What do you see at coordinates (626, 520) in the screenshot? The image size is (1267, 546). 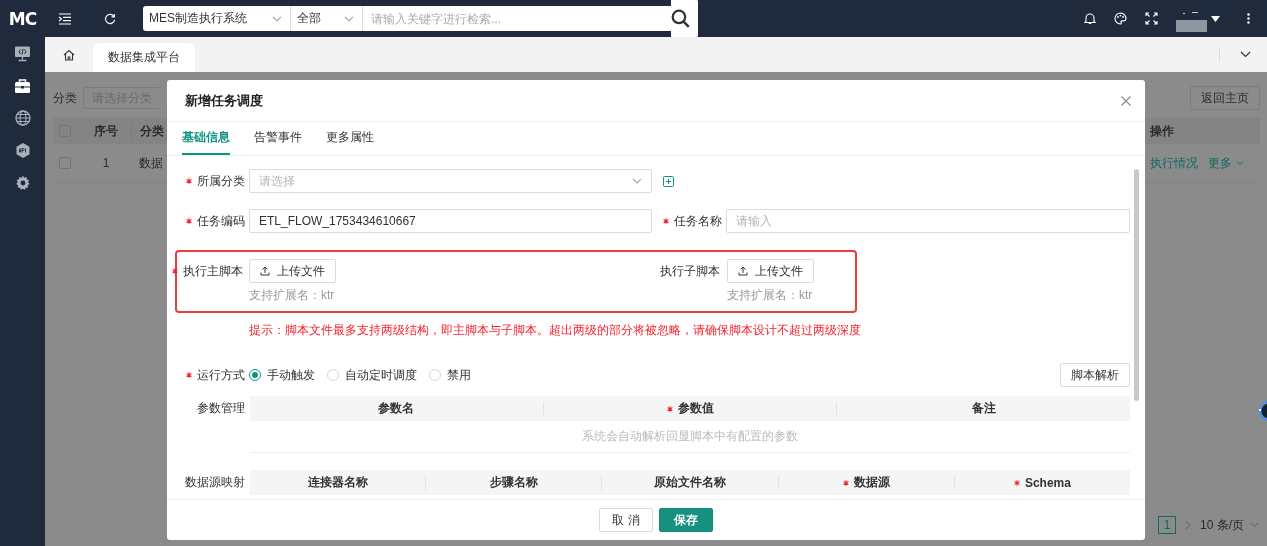 I see `cancel-button: 取 消` at bounding box center [626, 520].